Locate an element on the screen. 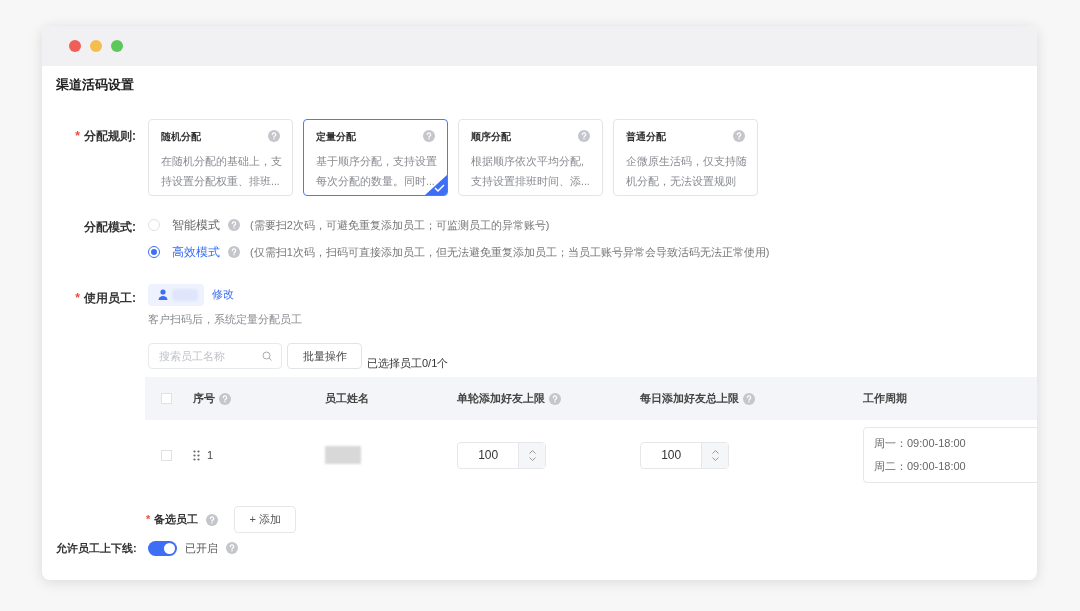  column-header: 每日添加好友总上限 is located at coordinates (689, 399).